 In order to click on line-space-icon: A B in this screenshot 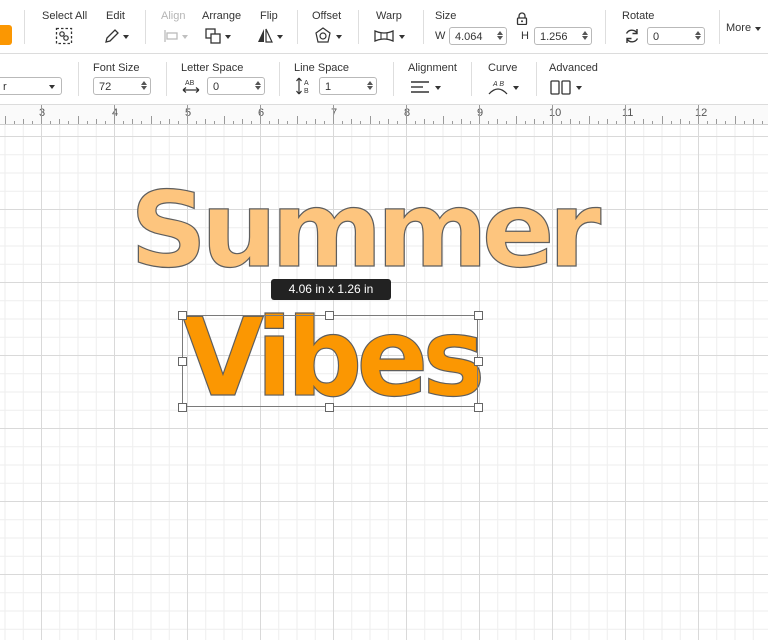, I will do `click(302, 86)`.